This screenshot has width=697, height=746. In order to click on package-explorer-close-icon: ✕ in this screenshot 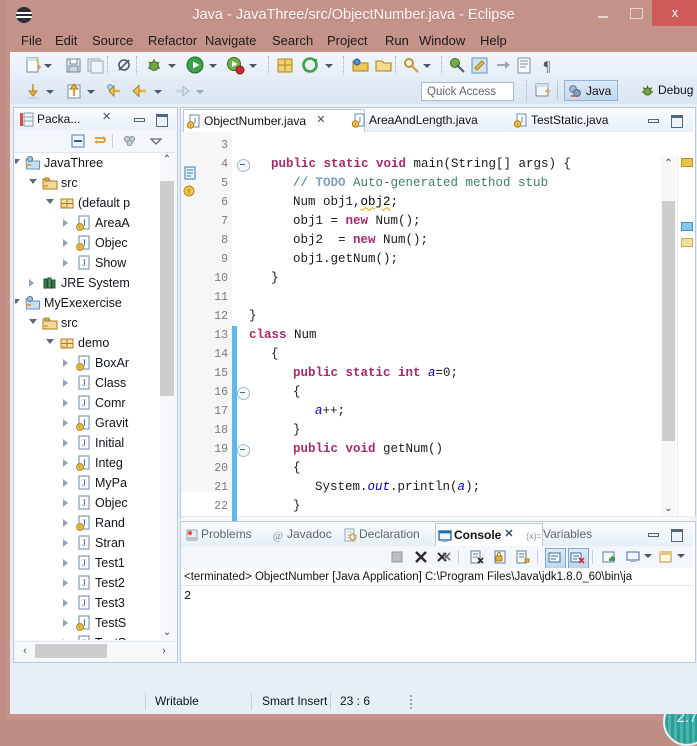, I will do `click(107, 117)`.